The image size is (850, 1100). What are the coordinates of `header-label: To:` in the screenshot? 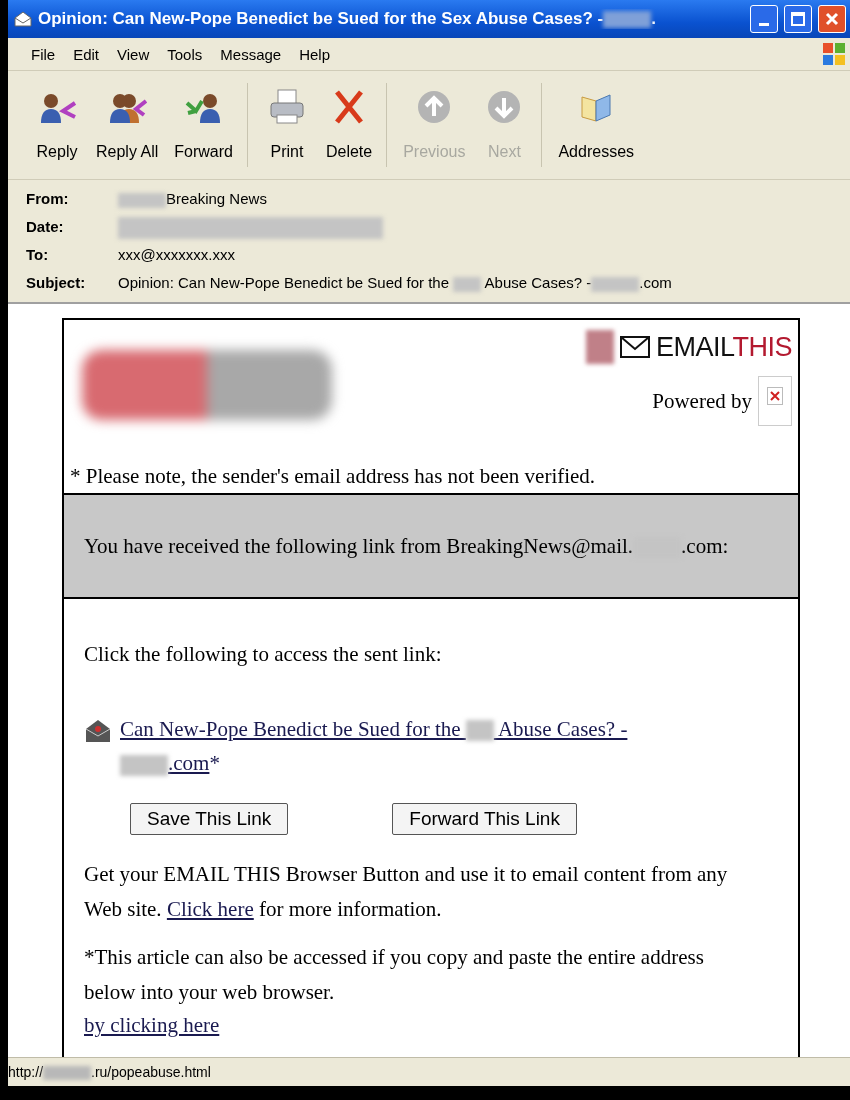 It's located at (38, 255).